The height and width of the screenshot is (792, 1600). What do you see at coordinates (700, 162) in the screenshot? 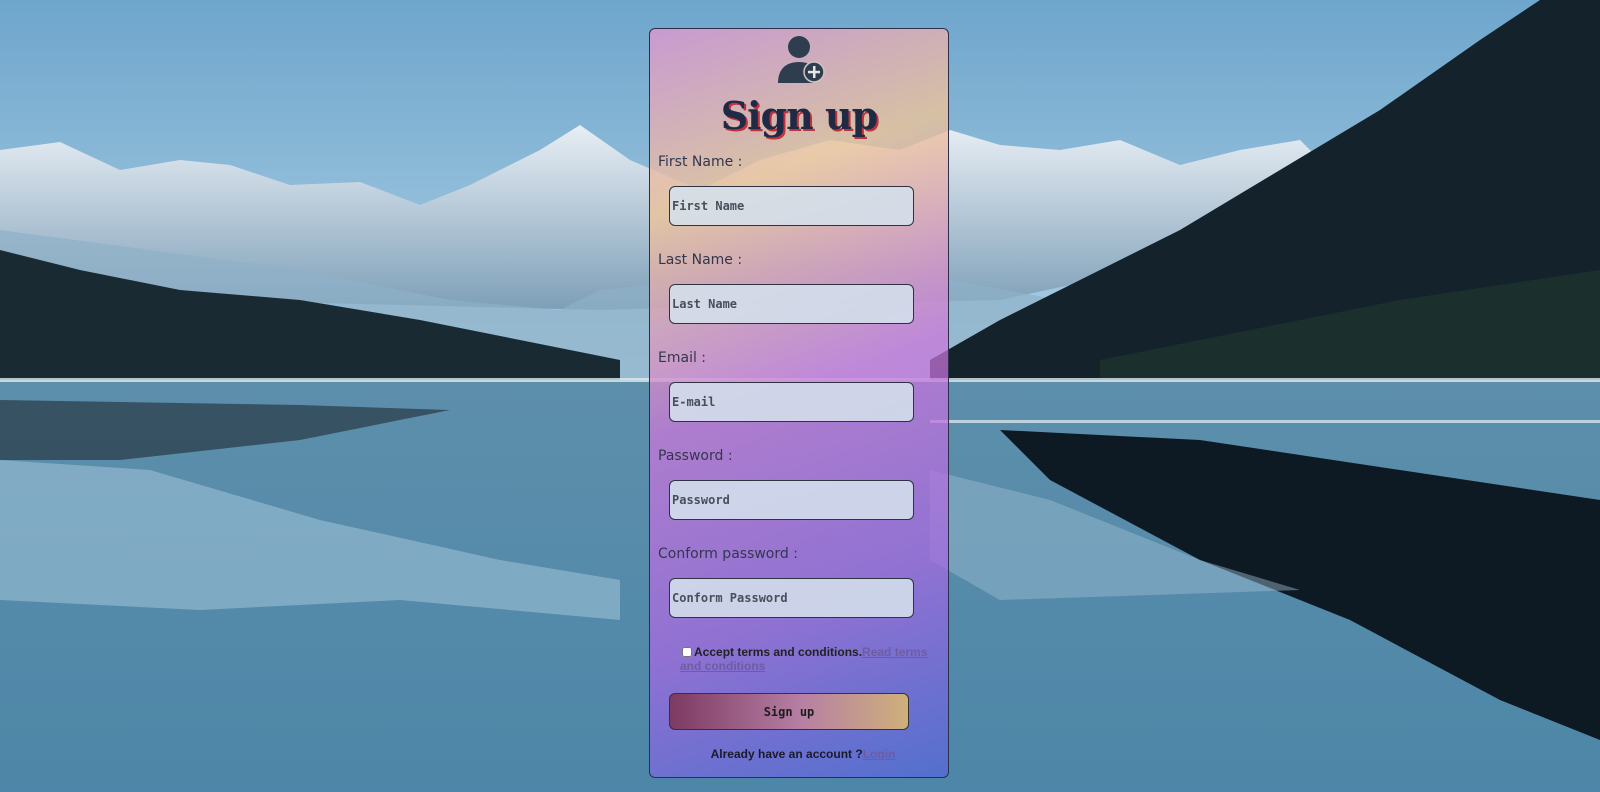
I see `first-name-label: First Name :` at bounding box center [700, 162].